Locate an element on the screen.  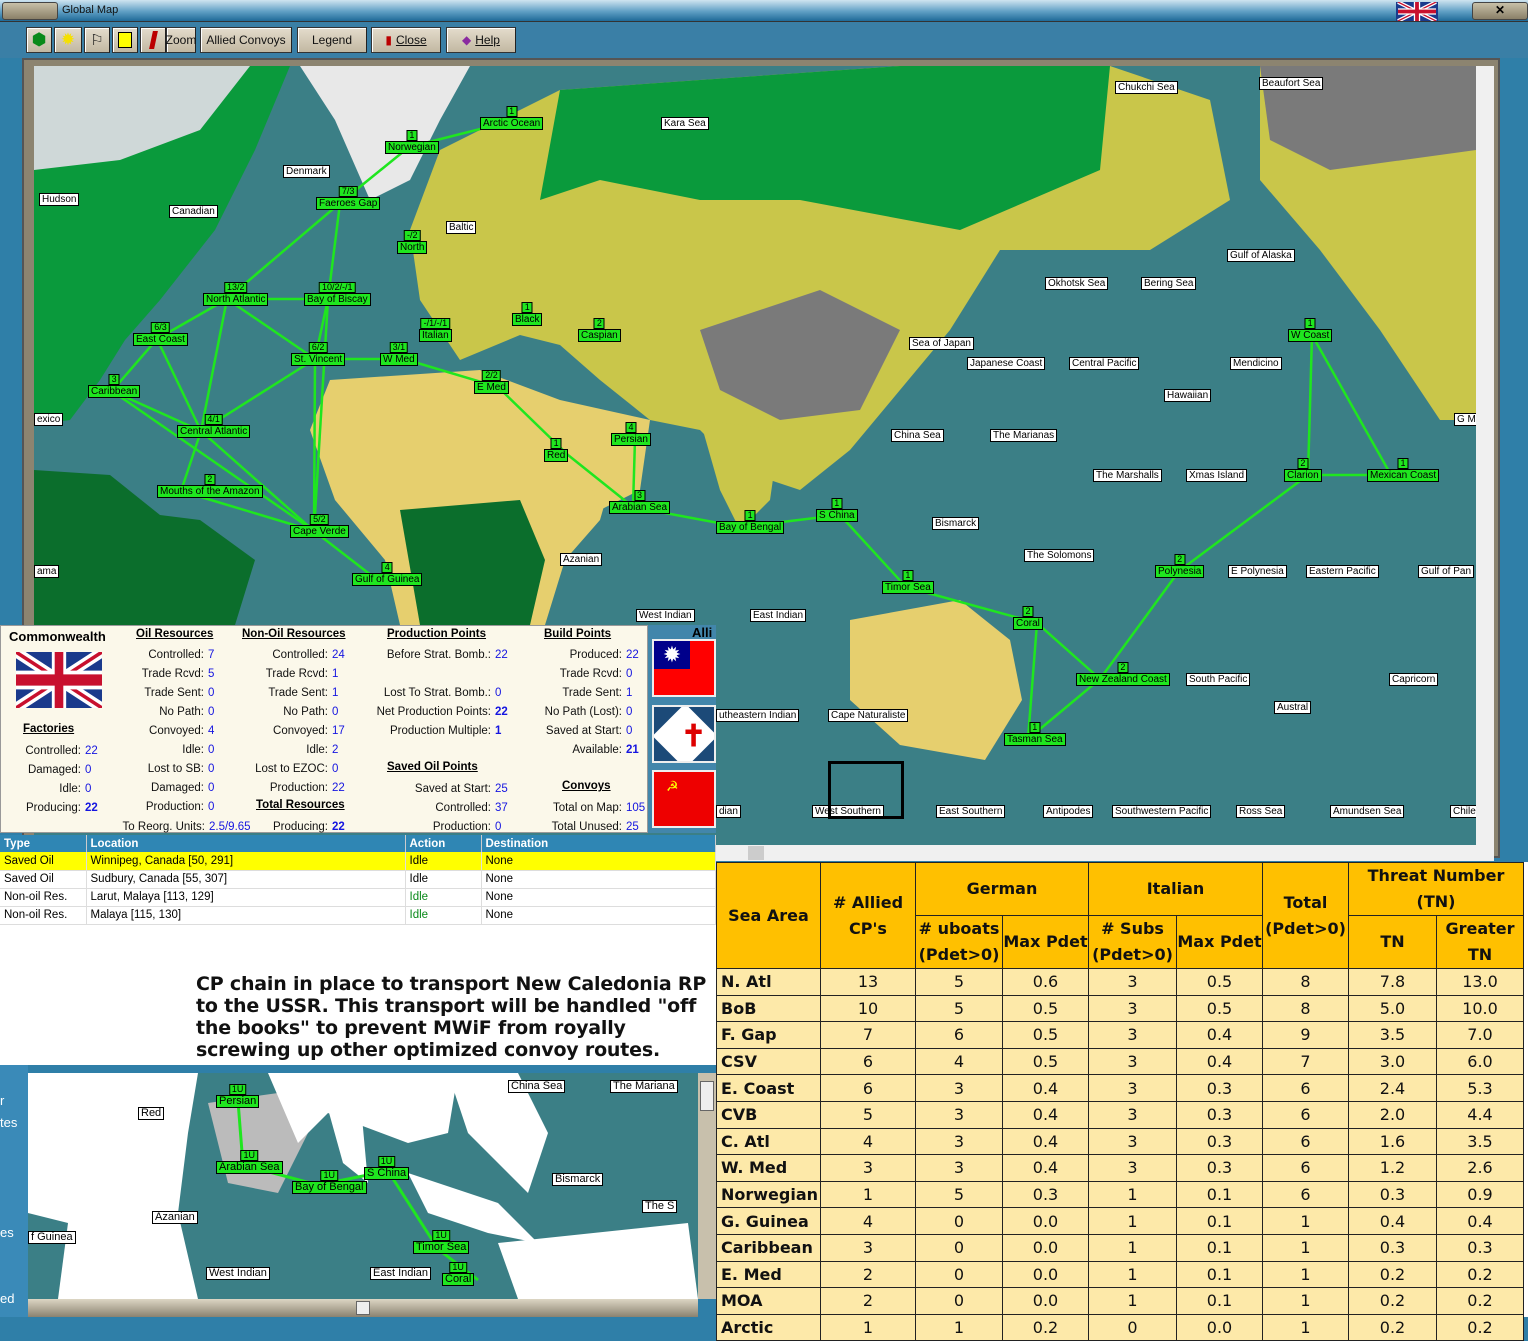
convoy-area-gulf-of-guinea: Gulf of Guinea 4 is located at coordinates (387, 574).